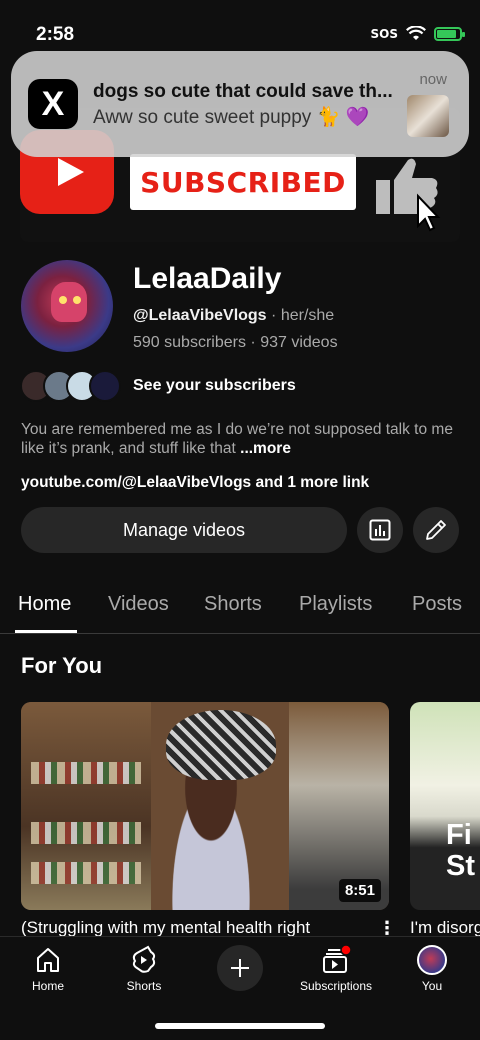 This screenshot has height=1040, width=480. What do you see at coordinates (46, 631) in the screenshot?
I see `active-tab-indicator` at bounding box center [46, 631].